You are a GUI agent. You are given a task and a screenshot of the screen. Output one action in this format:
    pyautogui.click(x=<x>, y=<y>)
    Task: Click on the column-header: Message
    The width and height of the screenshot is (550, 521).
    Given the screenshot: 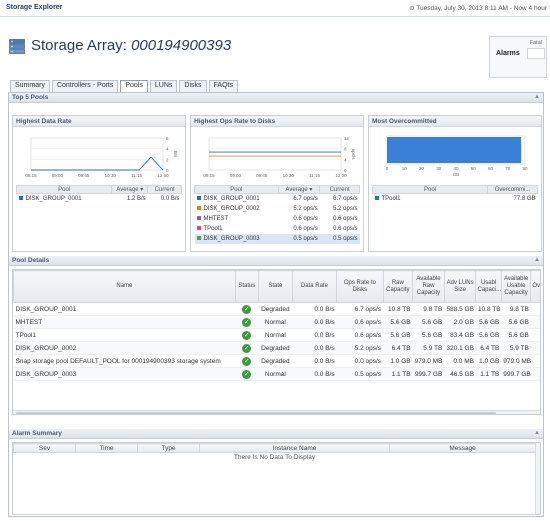 What is the action you would take?
    pyautogui.click(x=462, y=448)
    